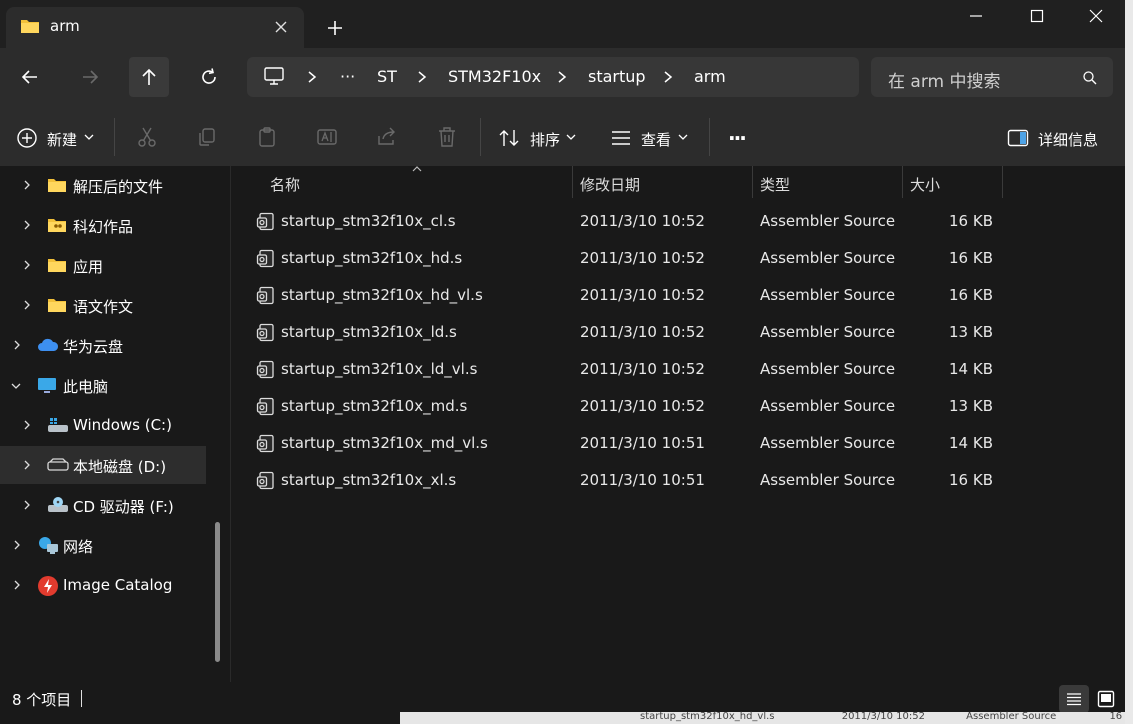  I want to click on sidebar-item-extracted: 解压后的文件, so click(103, 185).